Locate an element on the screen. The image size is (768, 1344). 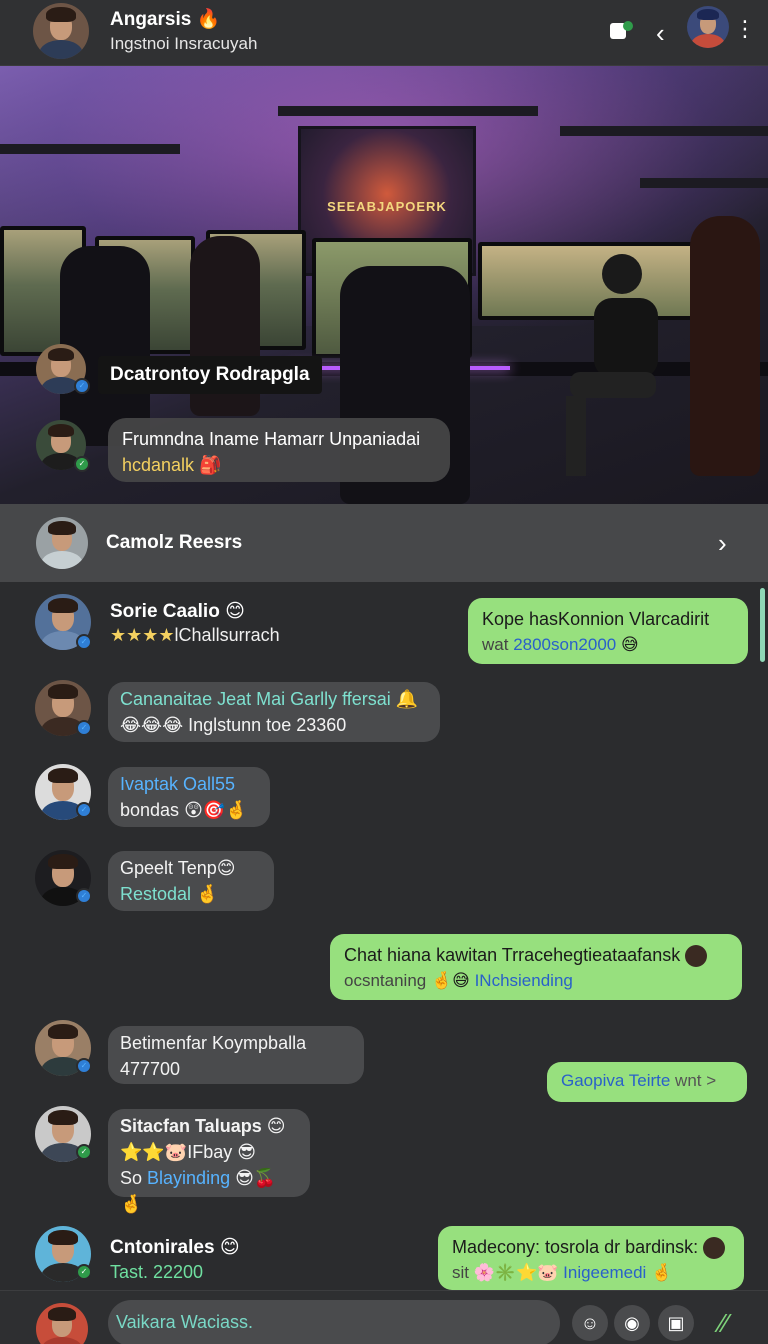
contact-name: Camolz Reesrs is located at coordinates (174, 542).